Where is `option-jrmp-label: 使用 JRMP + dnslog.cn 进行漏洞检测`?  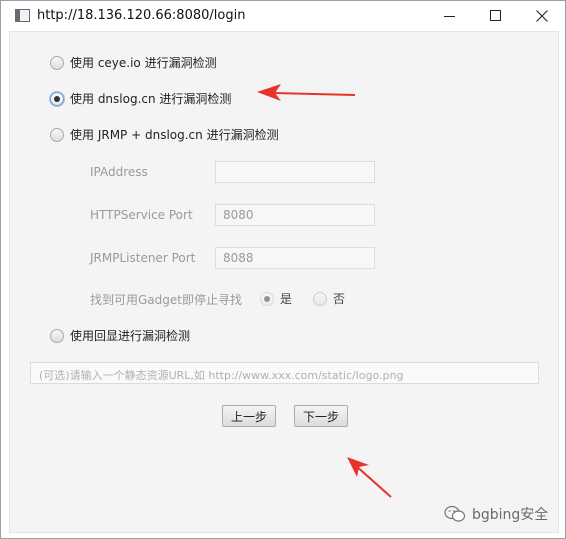 option-jrmp-label: 使用 JRMP + dnslog.cn 进行漏洞检测 is located at coordinates (174, 135).